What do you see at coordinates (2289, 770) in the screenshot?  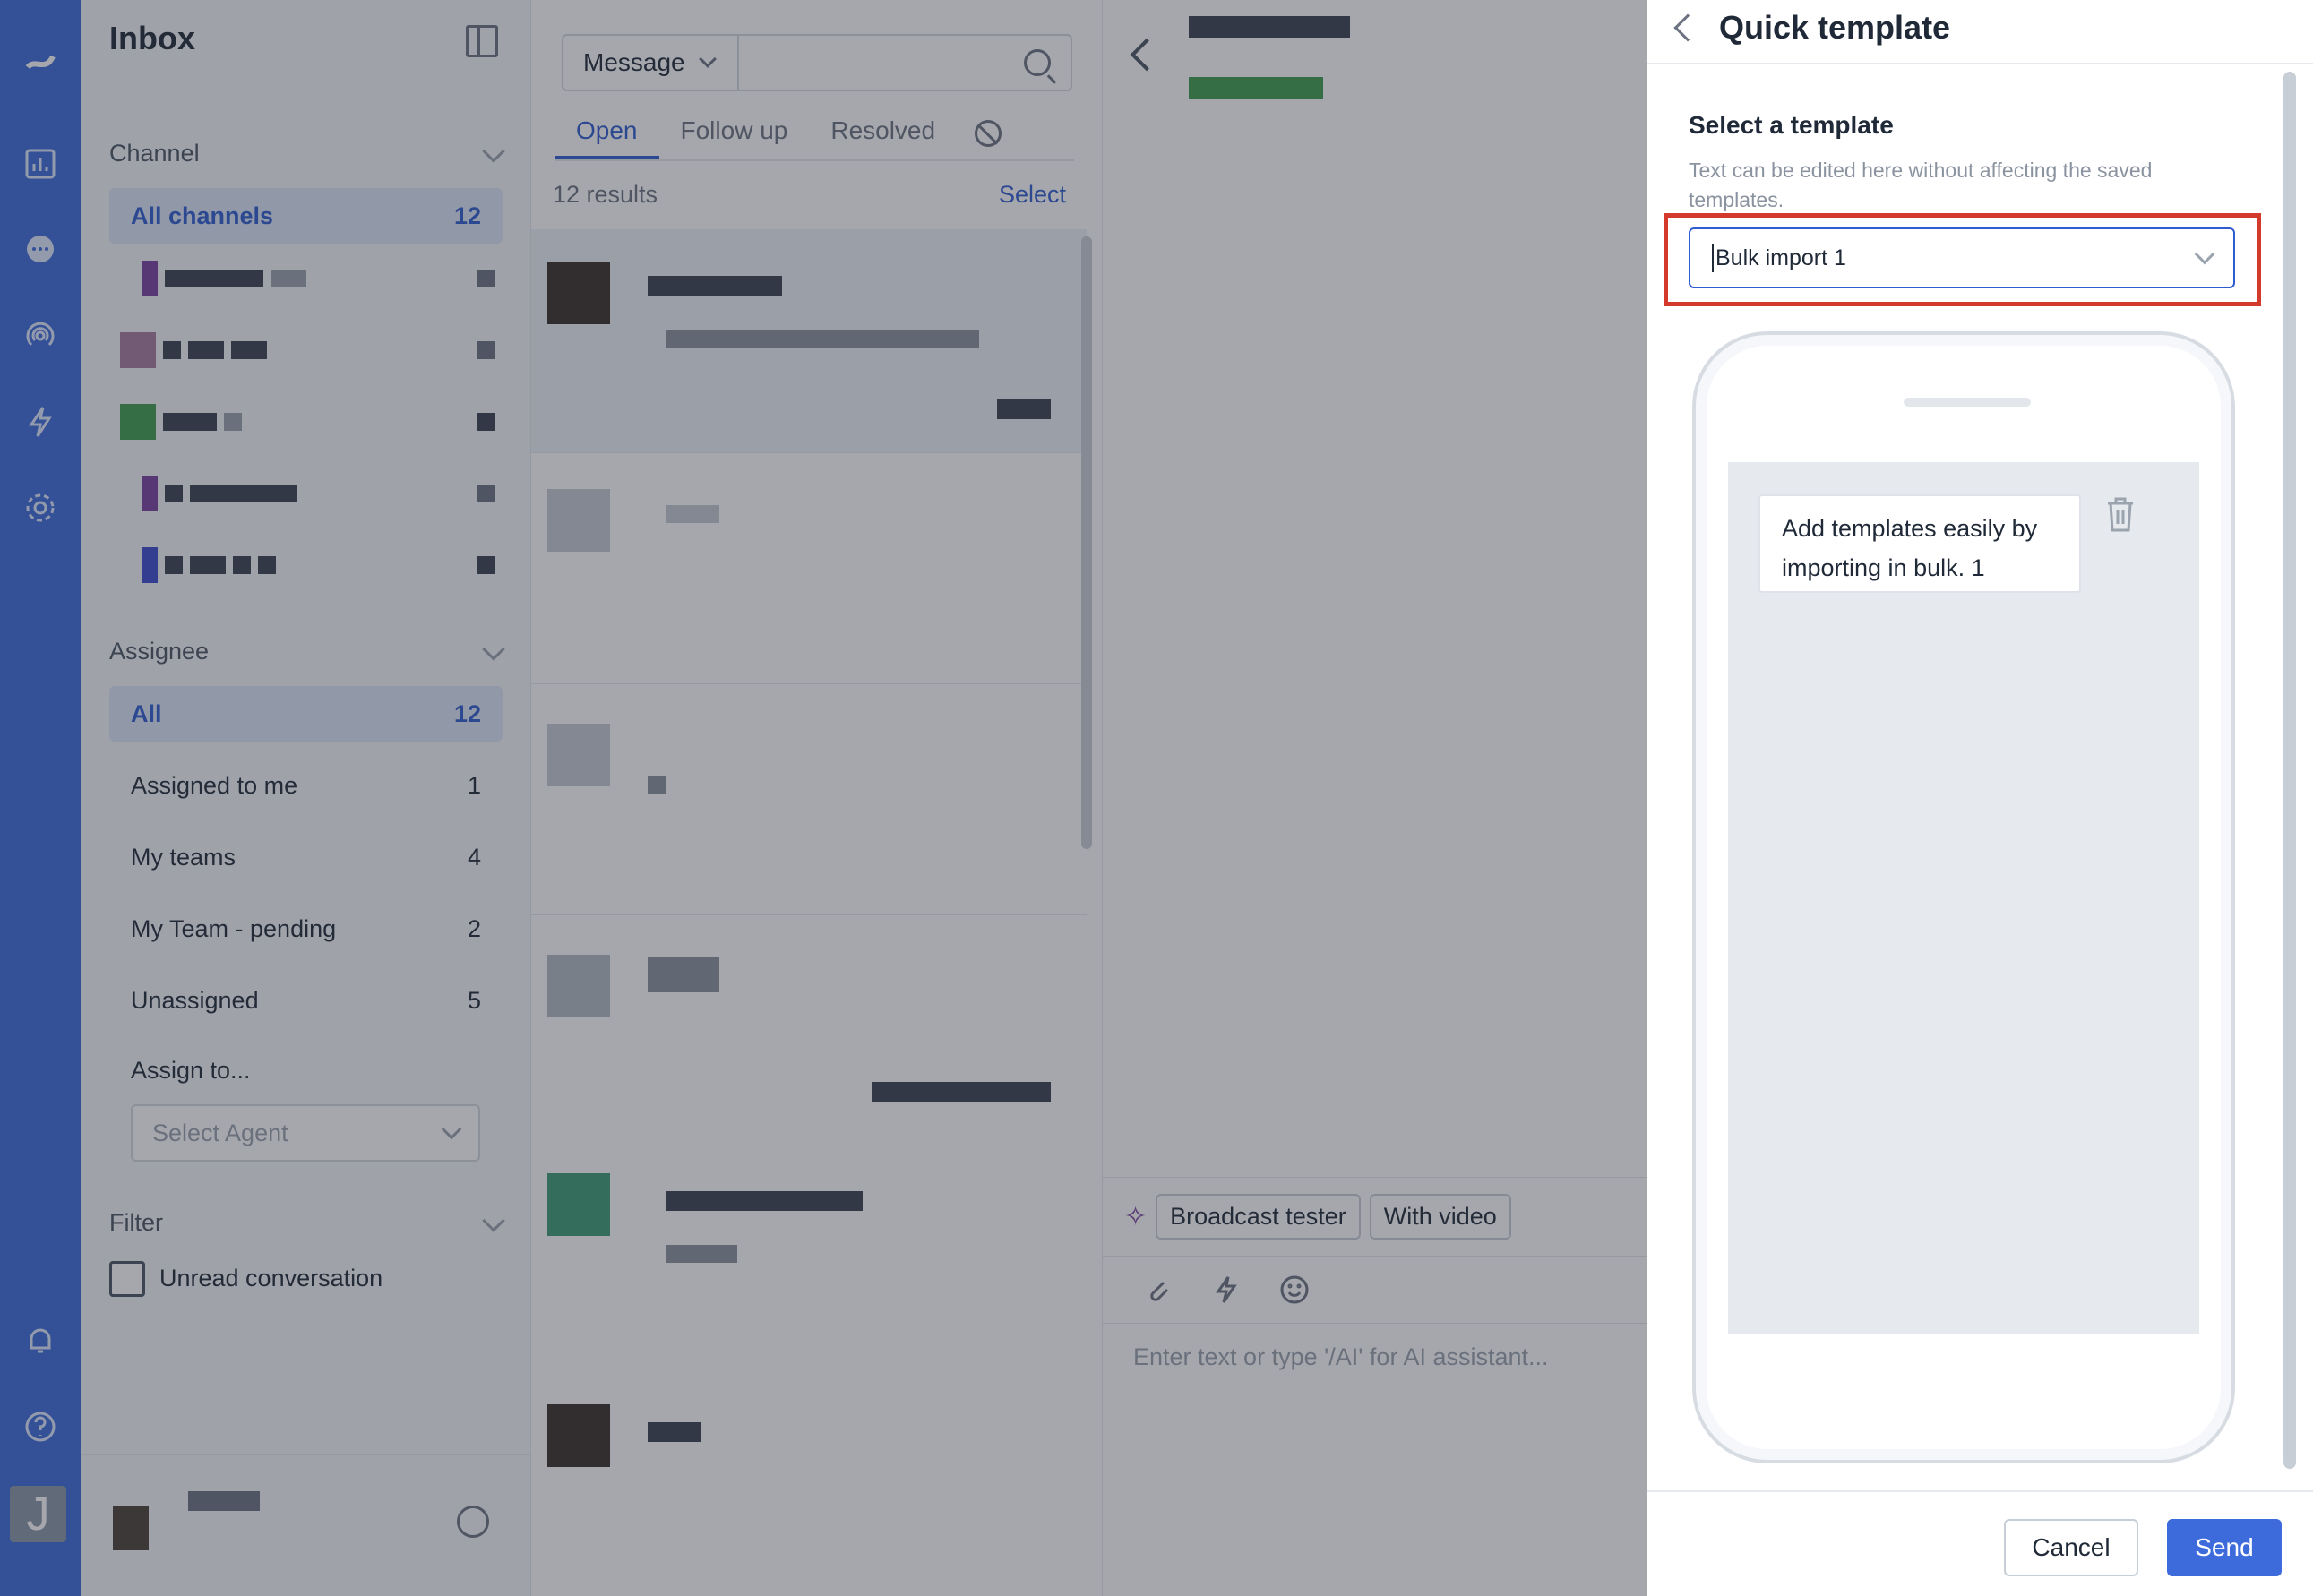 I see `drawer-scrollbar` at bounding box center [2289, 770].